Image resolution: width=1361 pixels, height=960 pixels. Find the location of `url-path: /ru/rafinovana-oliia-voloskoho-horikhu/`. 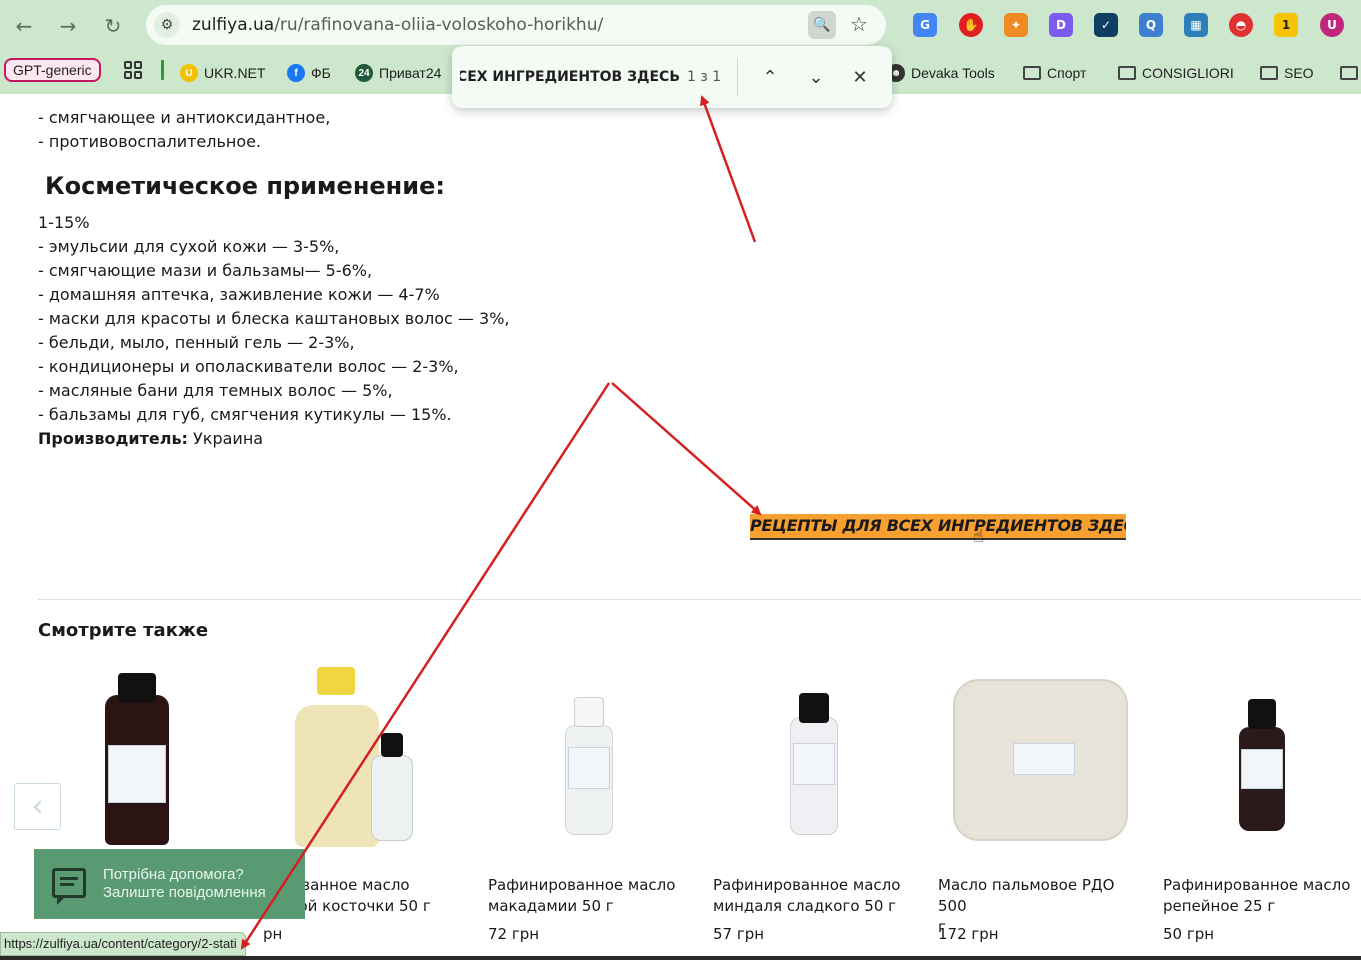

url-path: /ru/rafinovana-oliia-voloskoho-horikhu/ is located at coordinates (439, 25).